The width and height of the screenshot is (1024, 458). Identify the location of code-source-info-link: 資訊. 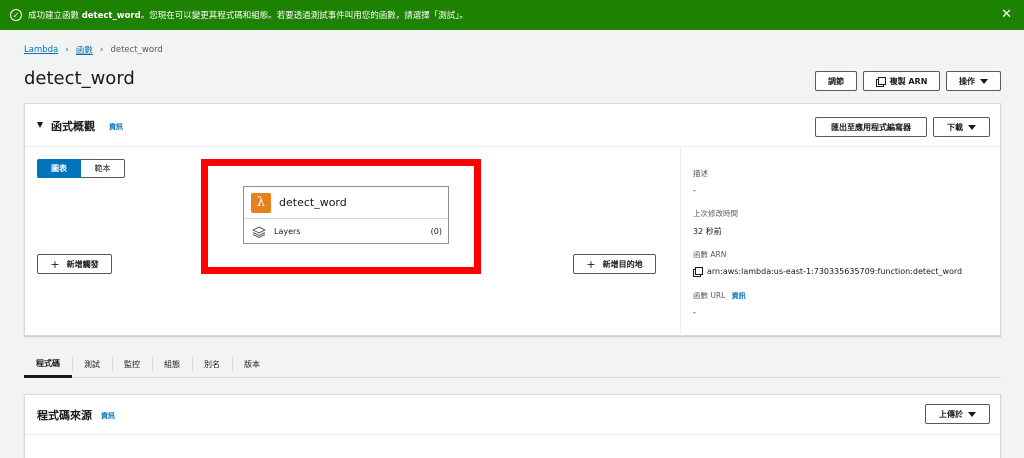
(108, 416).